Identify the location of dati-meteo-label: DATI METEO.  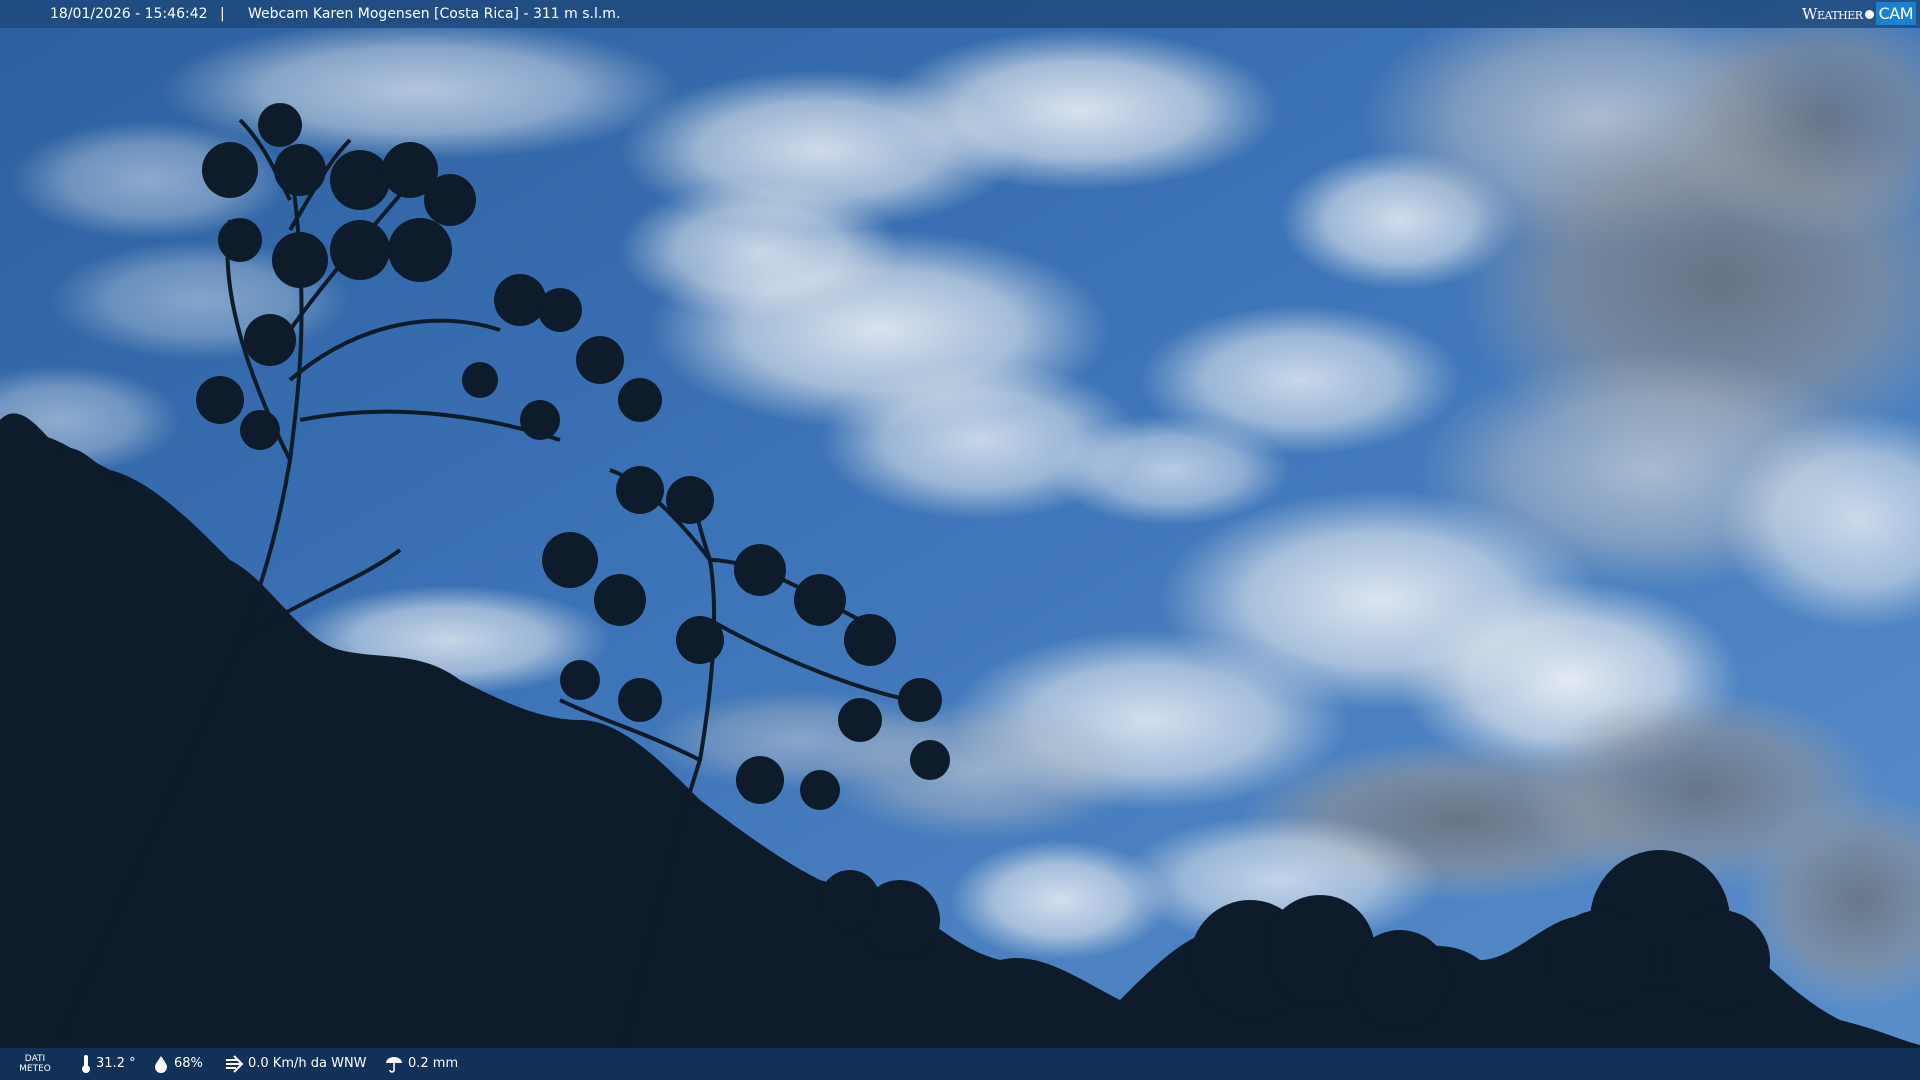
(35, 1064).